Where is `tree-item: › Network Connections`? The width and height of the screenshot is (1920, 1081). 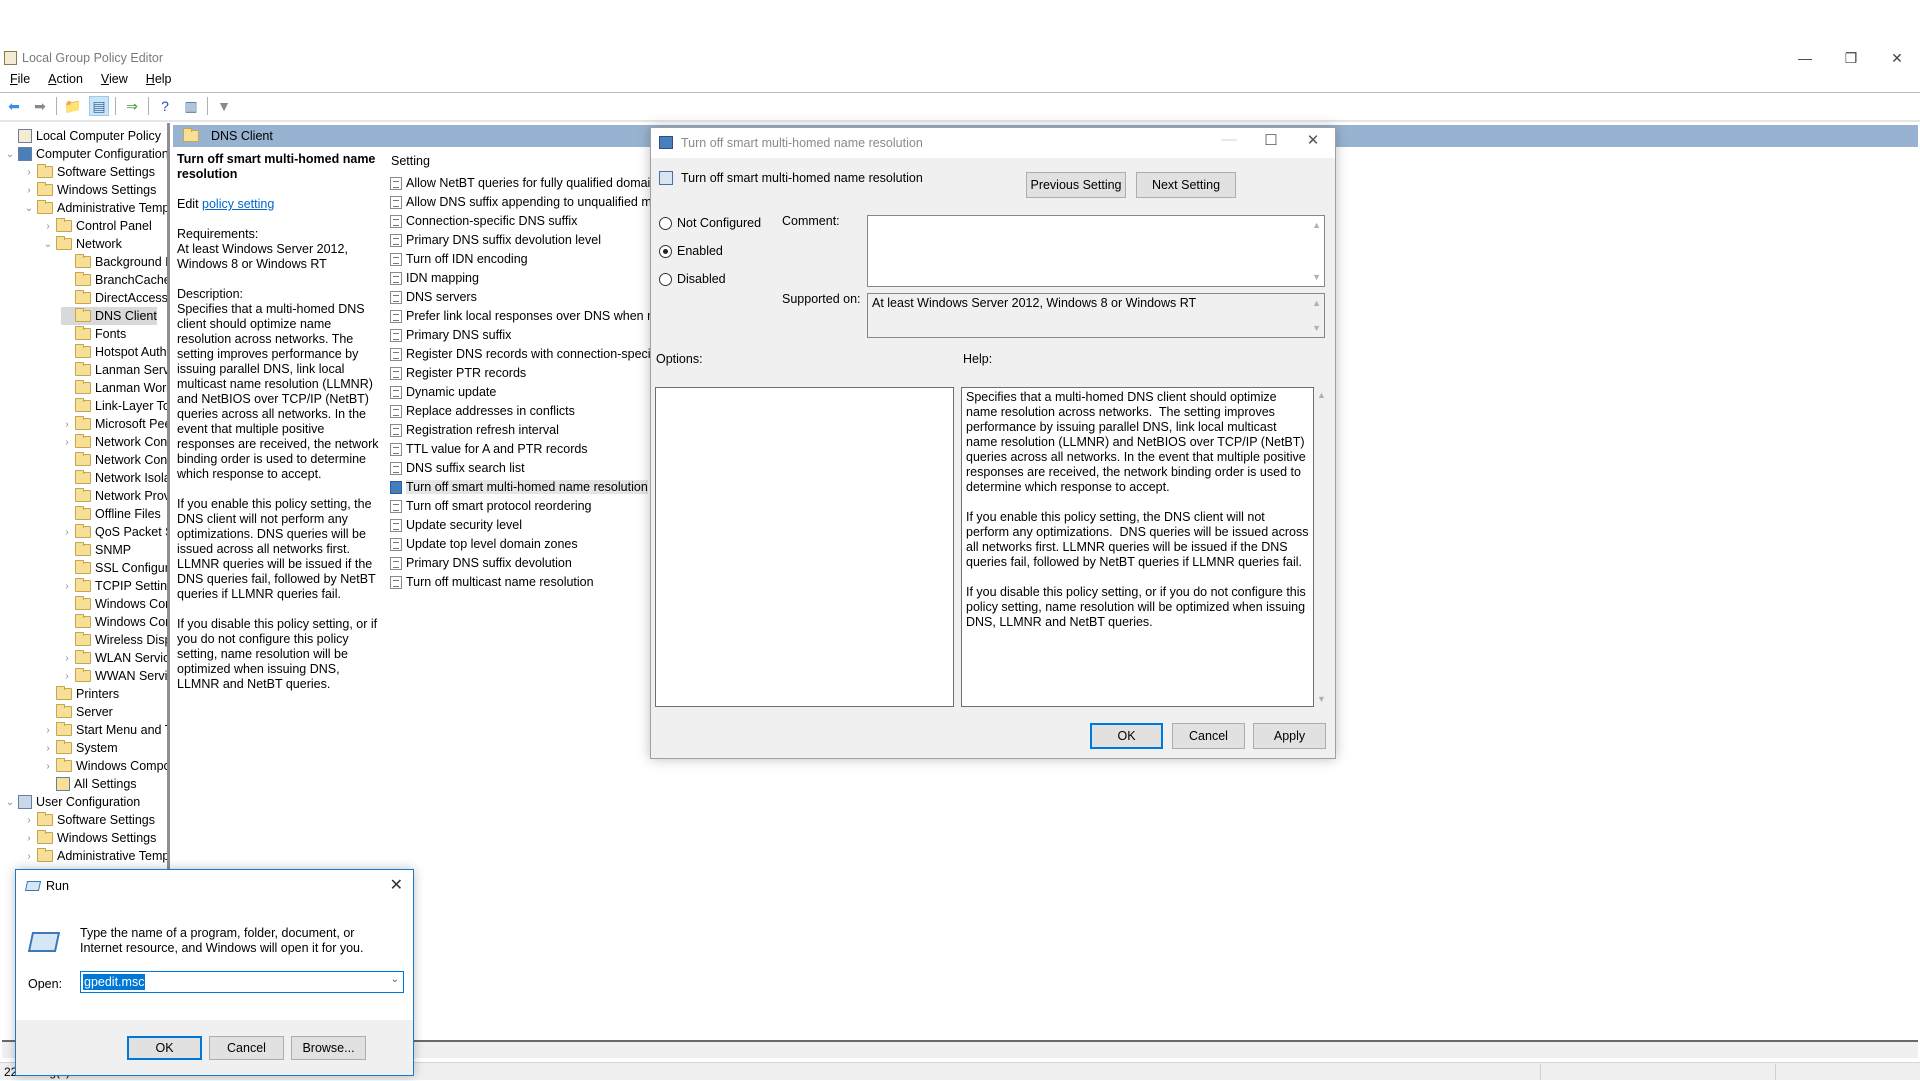 tree-item: › Network Connections is located at coordinates (114, 442).